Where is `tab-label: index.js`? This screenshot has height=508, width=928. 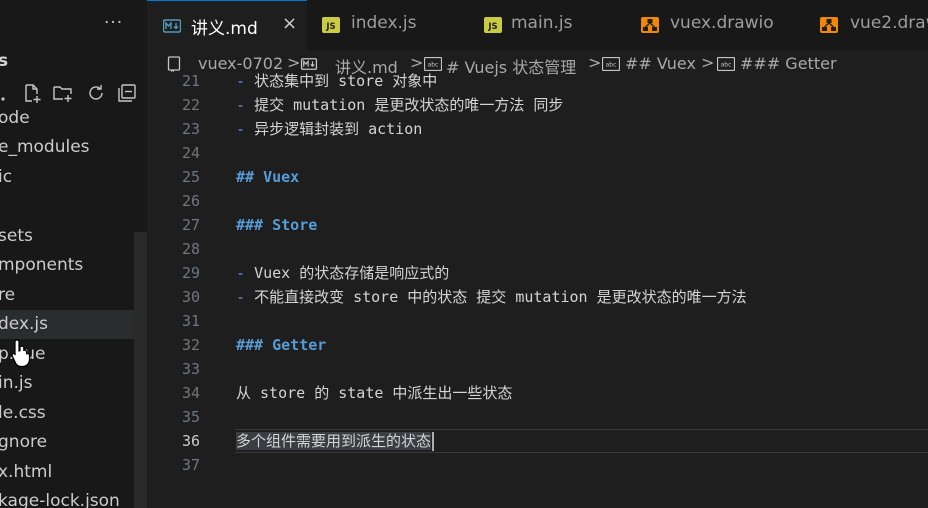 tab-label: index.js is located at coordinates (384, 23).